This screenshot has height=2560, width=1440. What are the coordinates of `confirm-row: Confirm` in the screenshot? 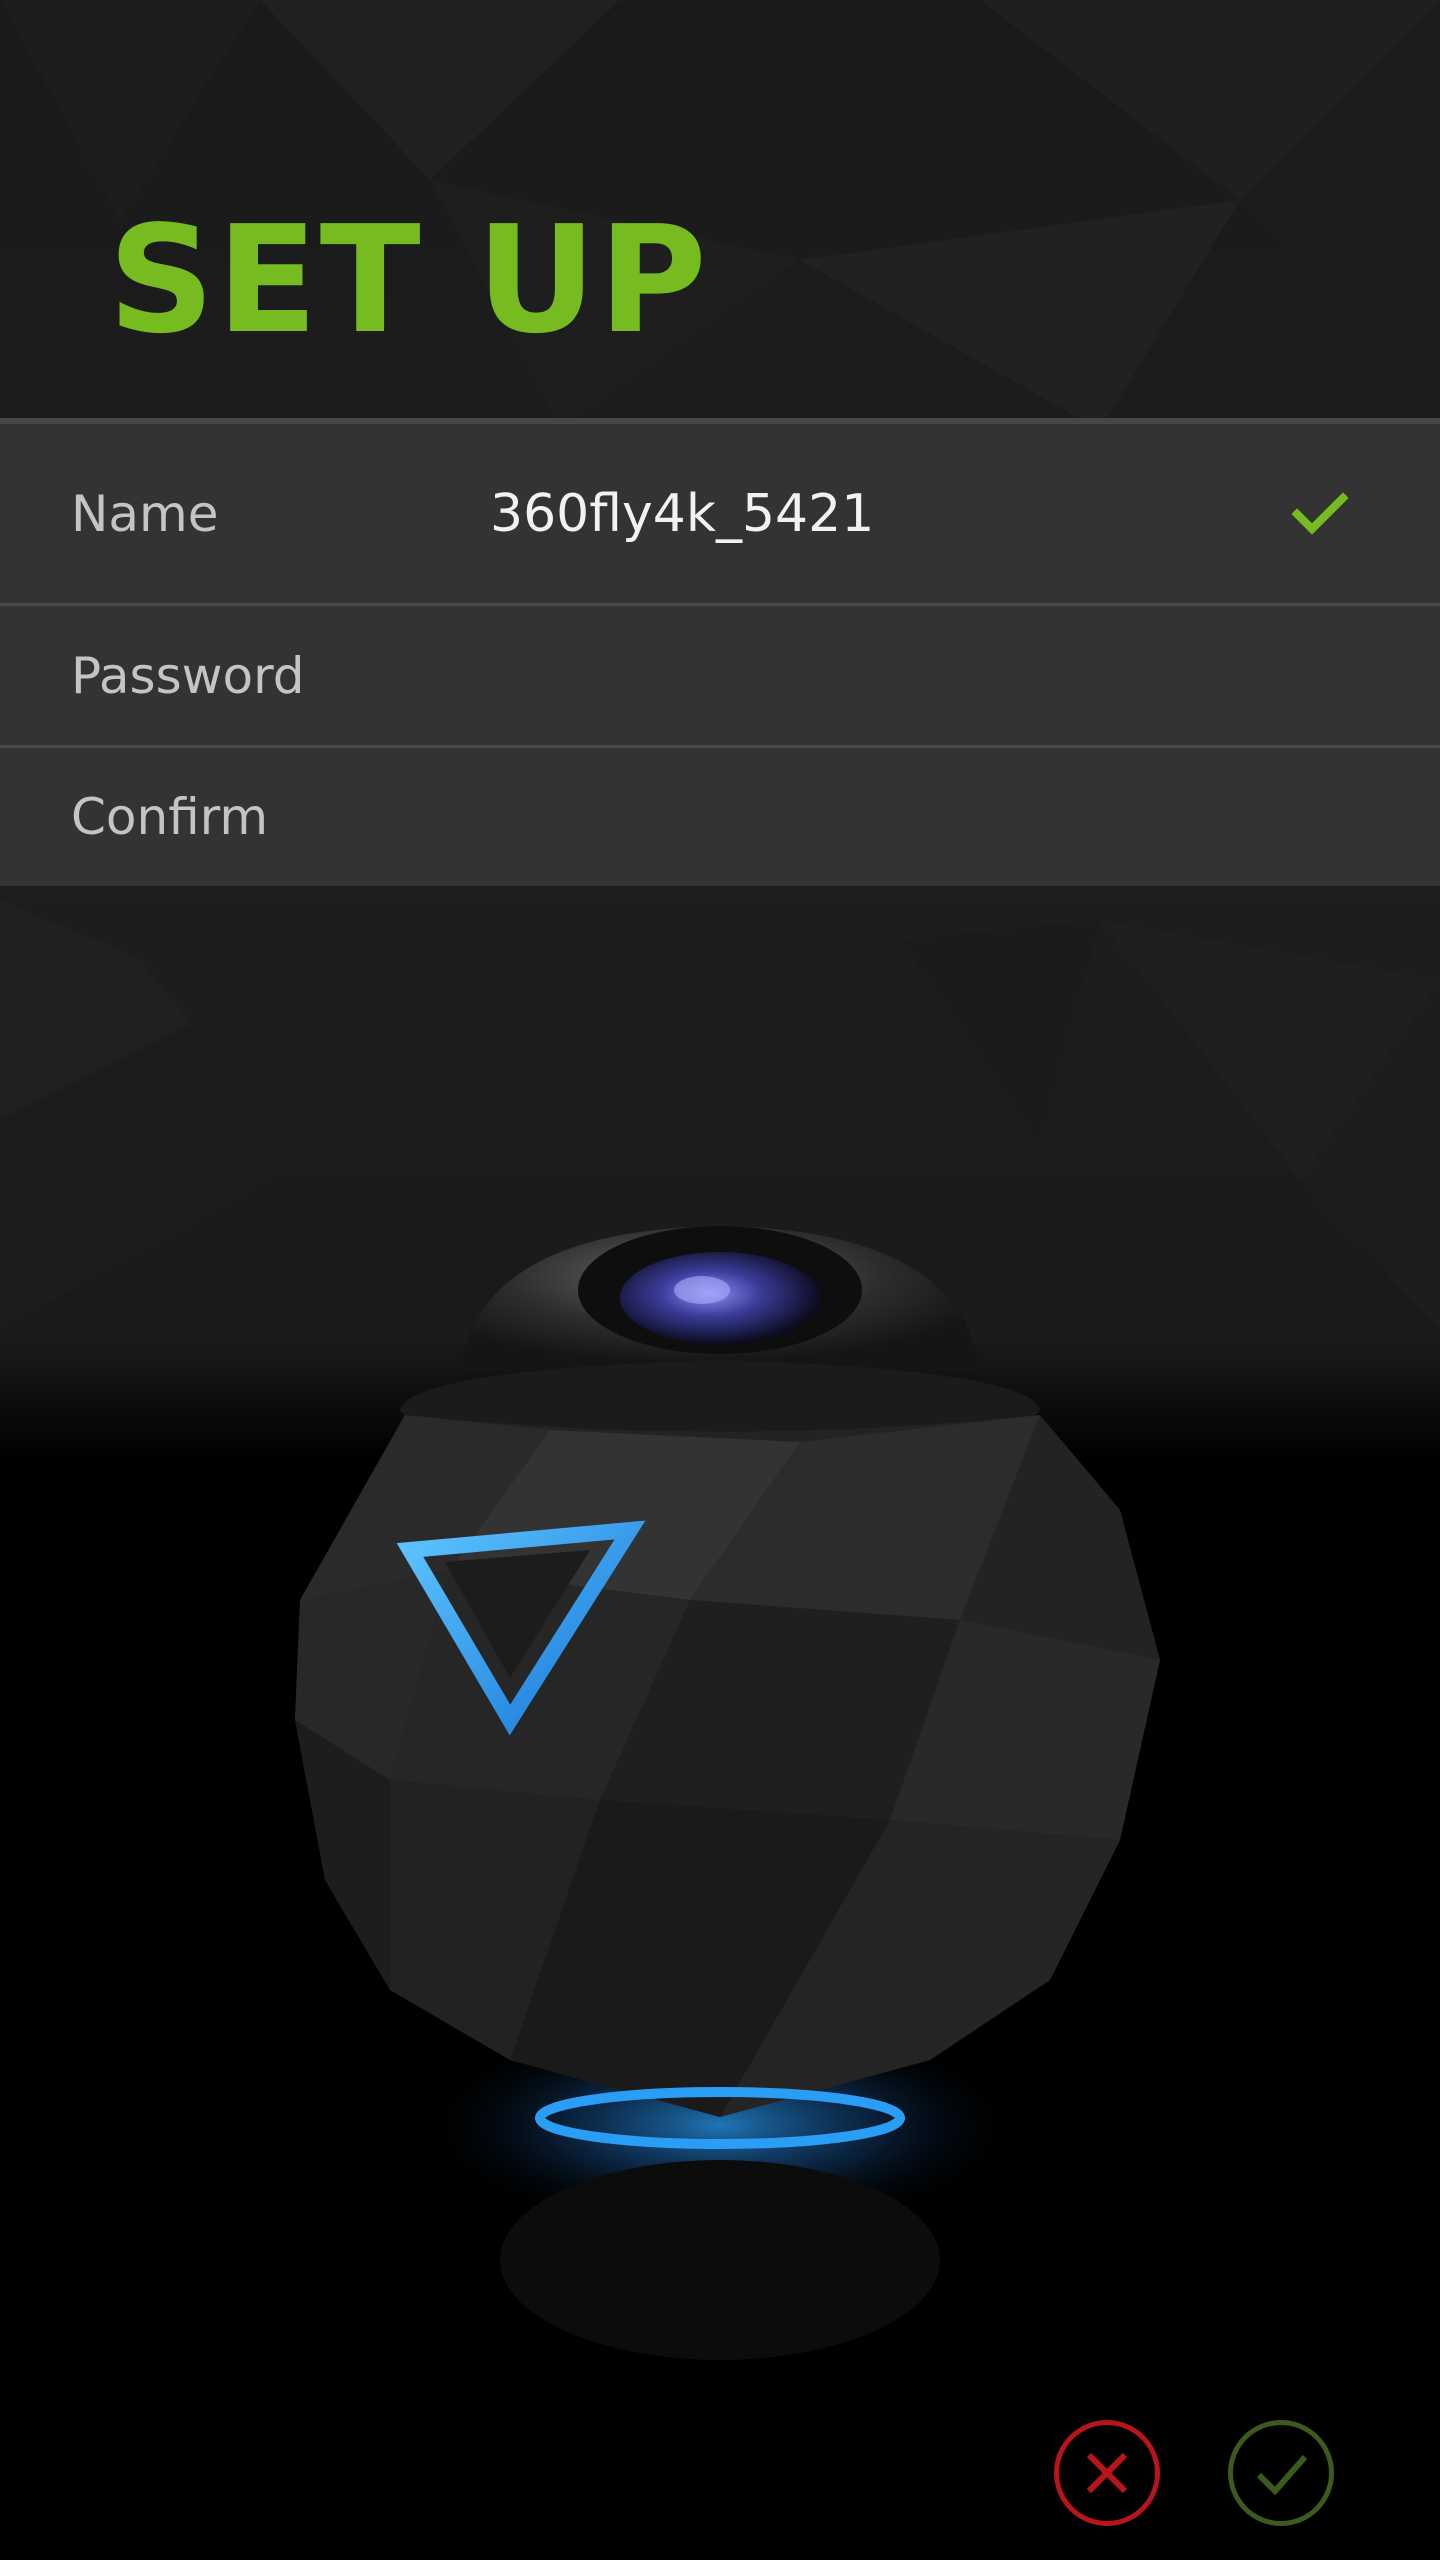 It's located at (720, 817).